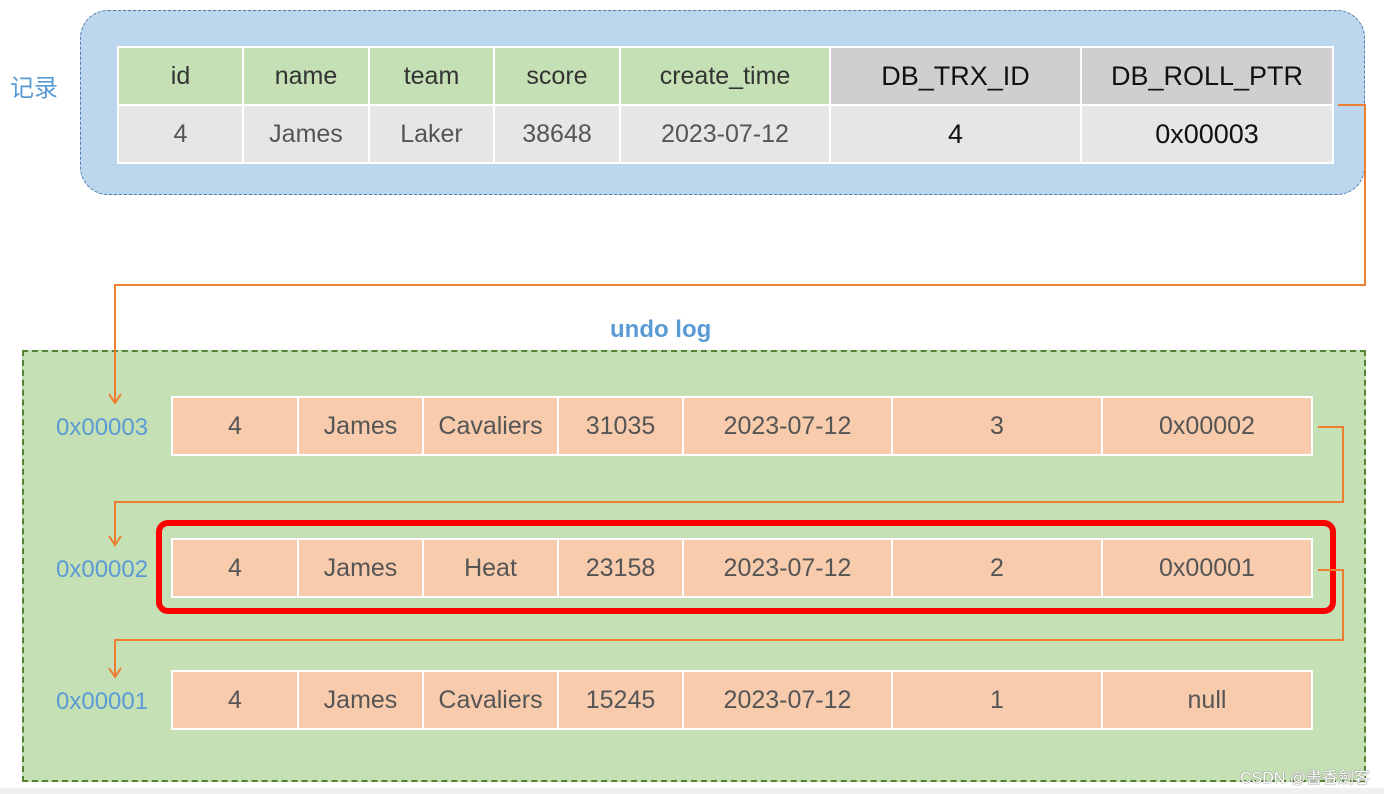 The width and height of the screenshot is (1384, 794). I want to click on watermark: CSDN @書香劍客, so click(1304, 778).